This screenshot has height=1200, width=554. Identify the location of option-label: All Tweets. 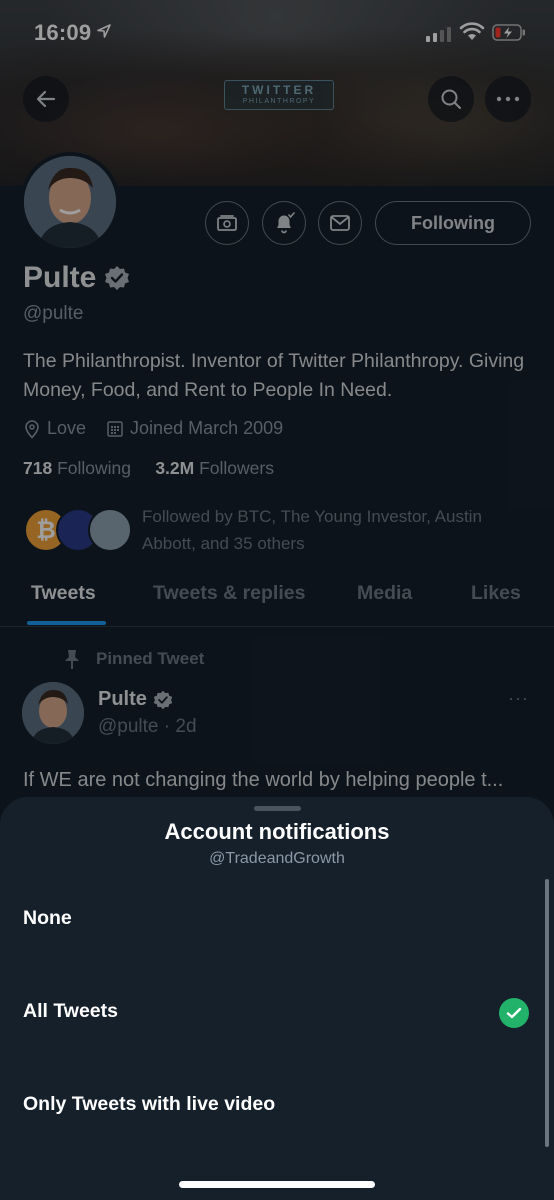
(70, 1011).